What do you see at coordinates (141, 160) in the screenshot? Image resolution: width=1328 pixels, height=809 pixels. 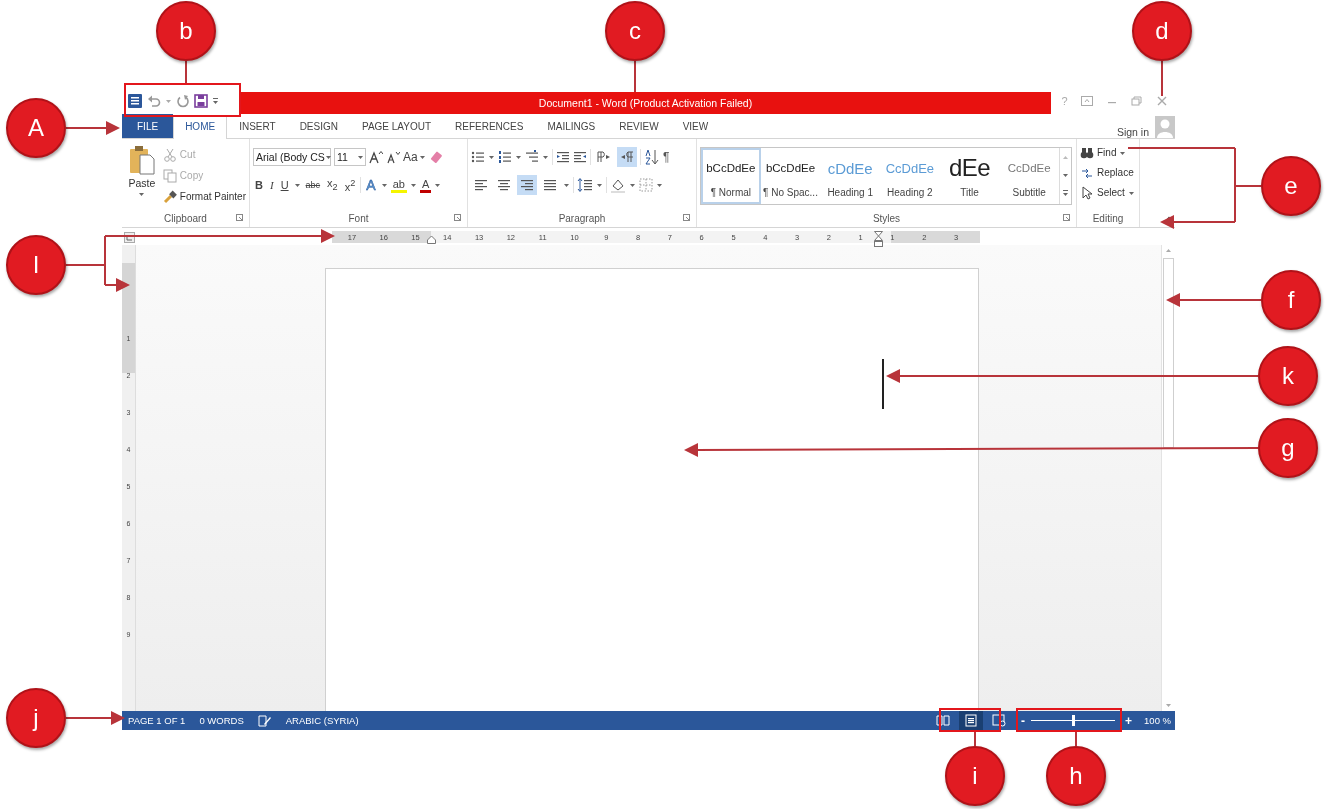 I see `clipboard-icon` at bounding box center [141, 160].